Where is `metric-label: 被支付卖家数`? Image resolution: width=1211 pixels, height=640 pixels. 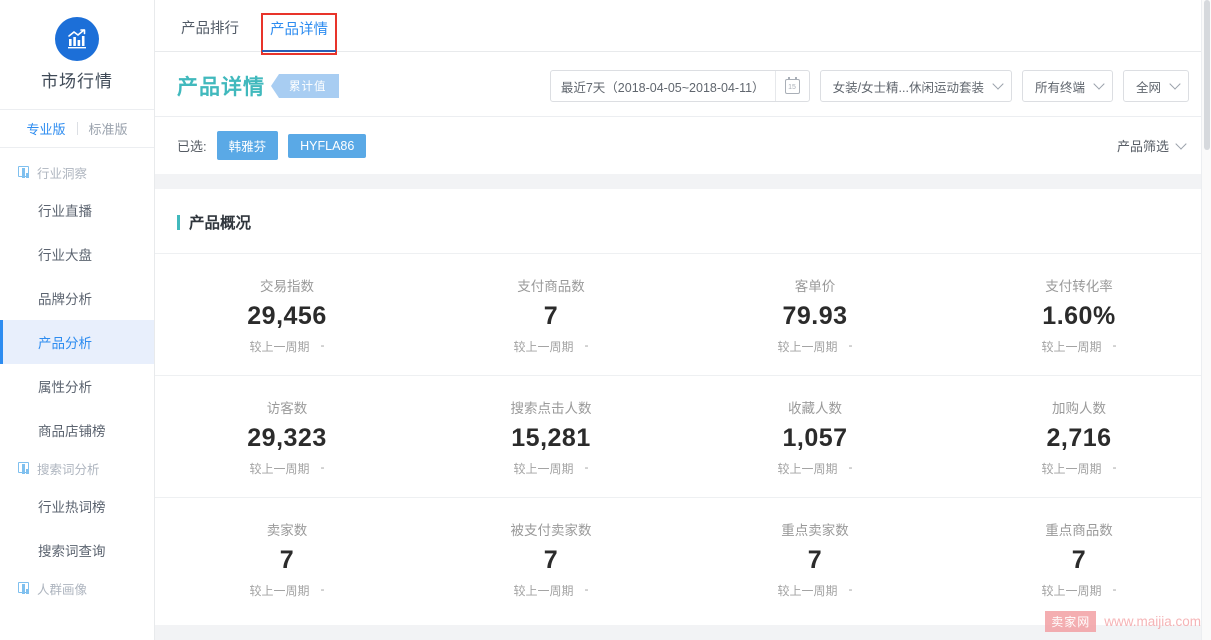 metric-label: 被支付卖家数 is located at coordinates (551, 530).